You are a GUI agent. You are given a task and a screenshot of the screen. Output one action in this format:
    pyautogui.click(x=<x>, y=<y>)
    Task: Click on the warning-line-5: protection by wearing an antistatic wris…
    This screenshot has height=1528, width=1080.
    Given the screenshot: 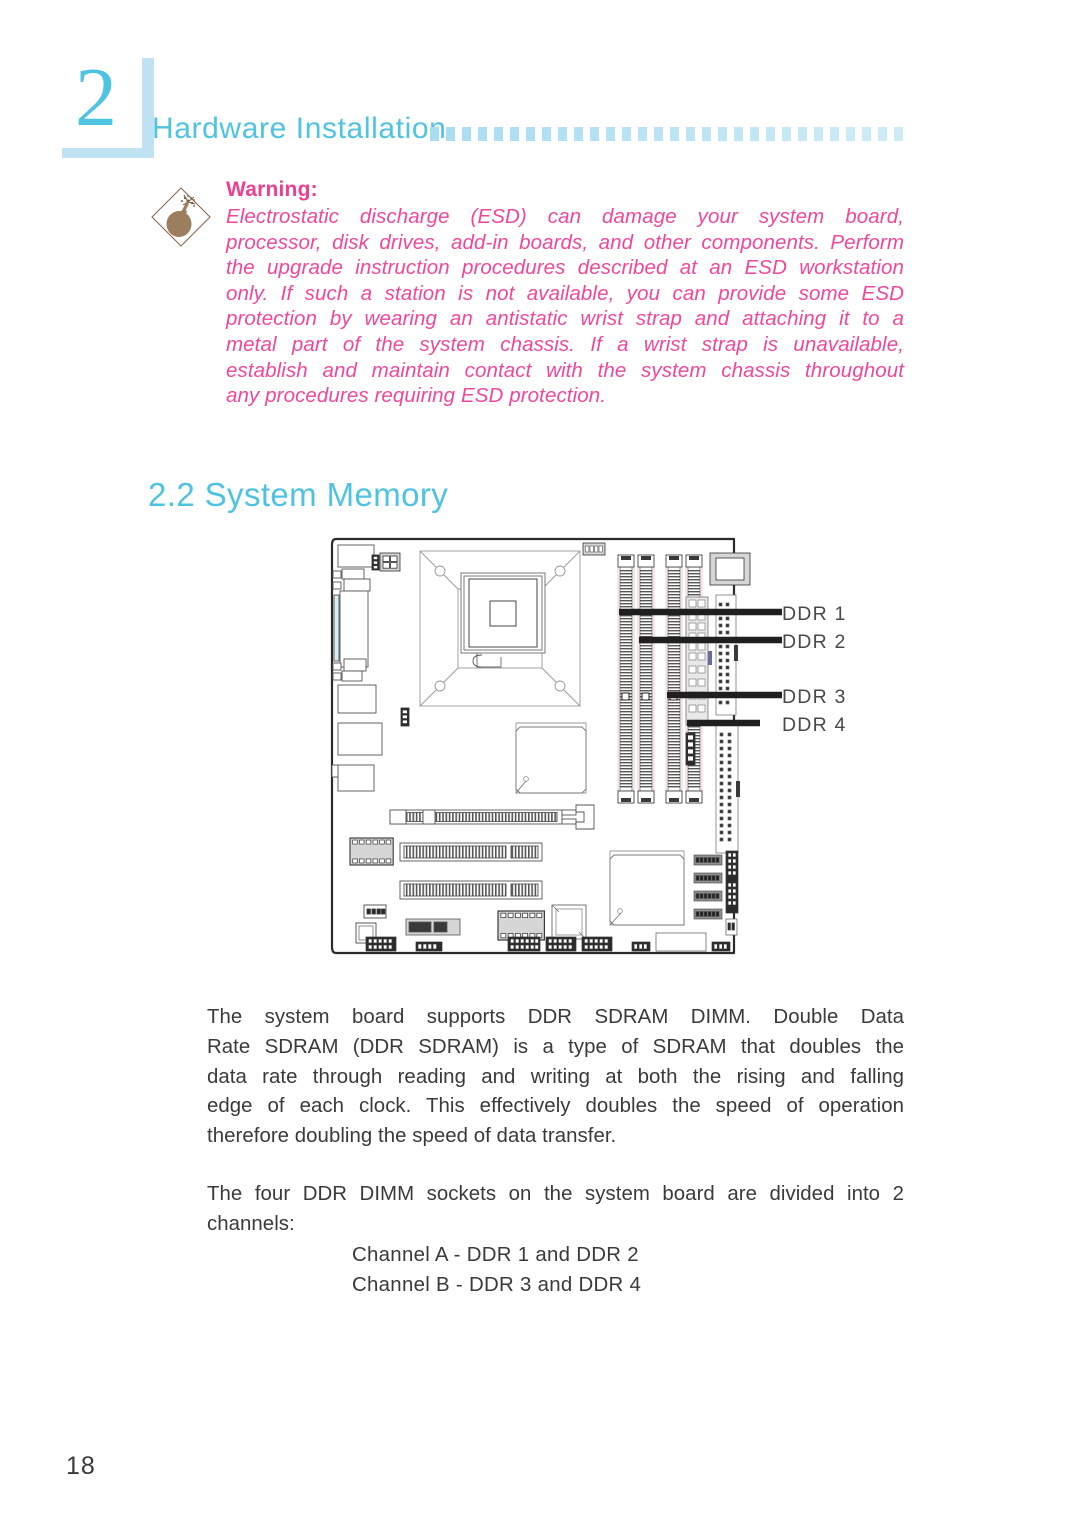 What is the action you would take?
    pyautogui.click(x=565, y=319)
    